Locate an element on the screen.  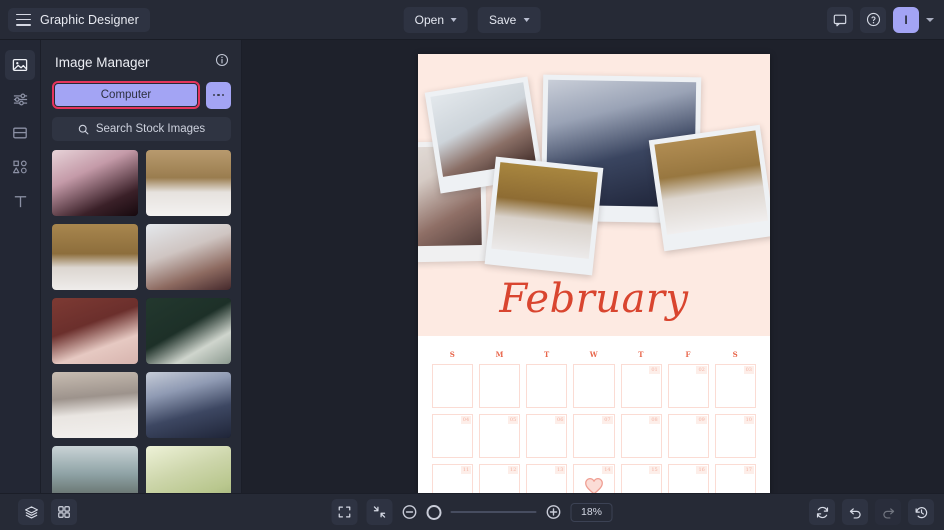
zoom-in-button is located at coordinates (554, 512).